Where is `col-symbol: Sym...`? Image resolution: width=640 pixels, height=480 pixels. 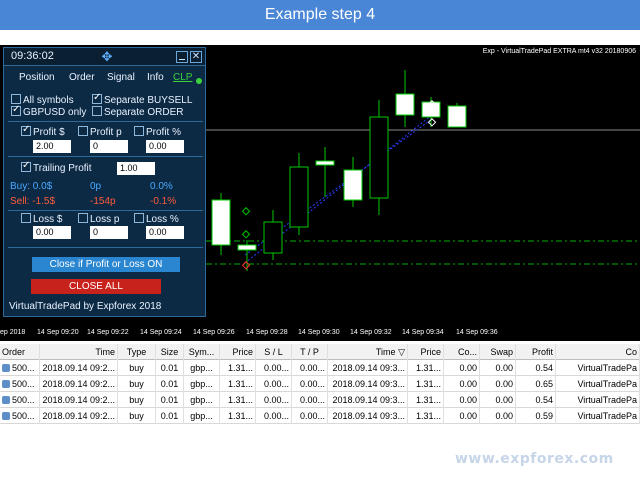 col-symbol: Sym... is located at coordinates (202, 352).